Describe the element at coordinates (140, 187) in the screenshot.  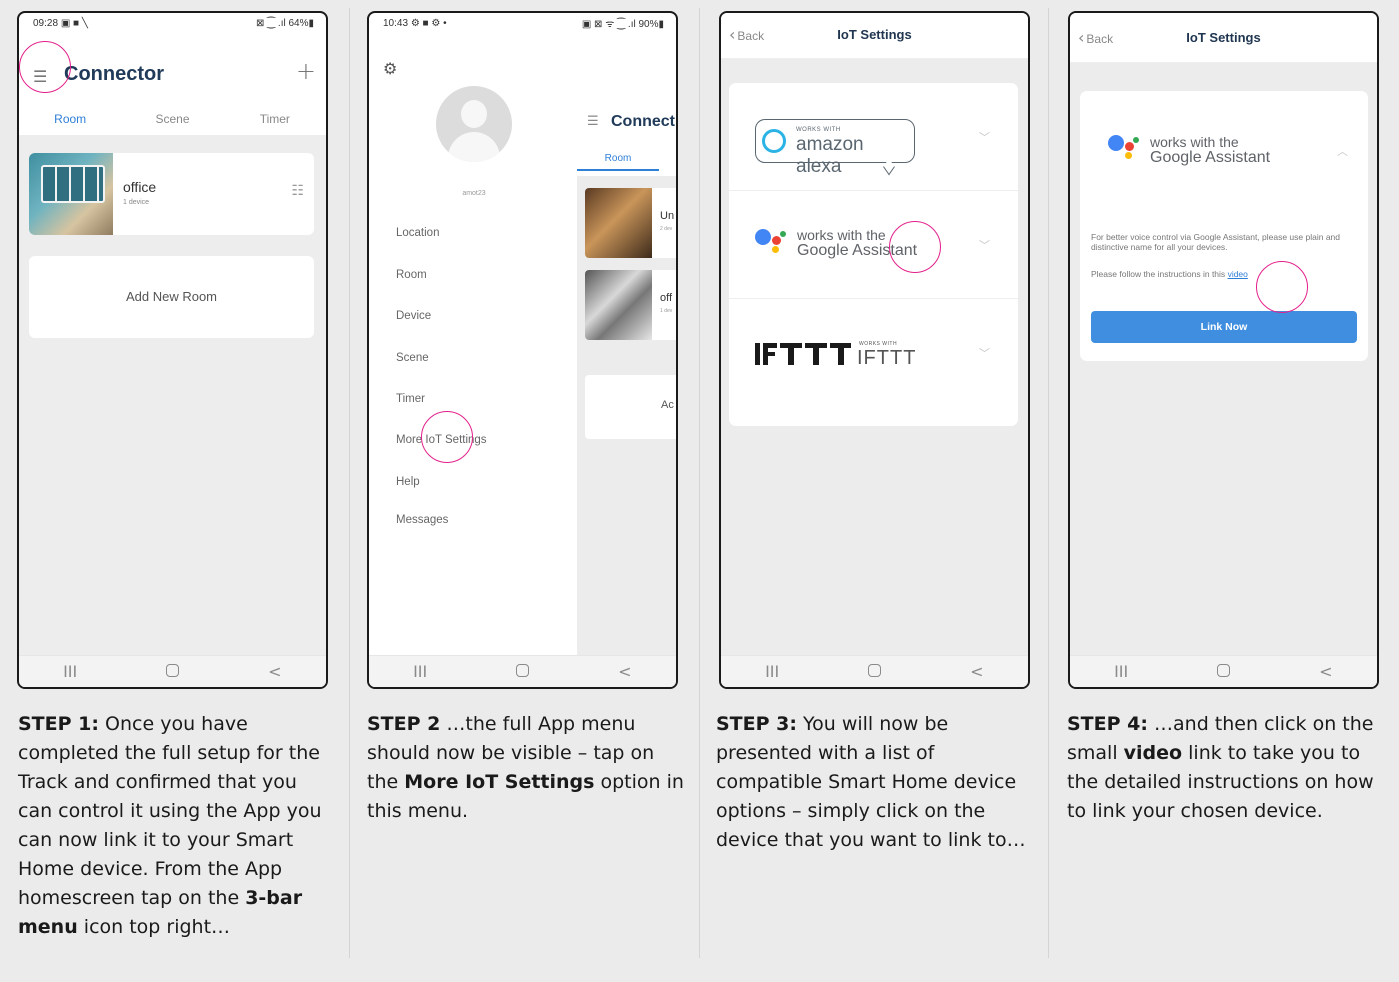
I see `room-name: office` at that location.